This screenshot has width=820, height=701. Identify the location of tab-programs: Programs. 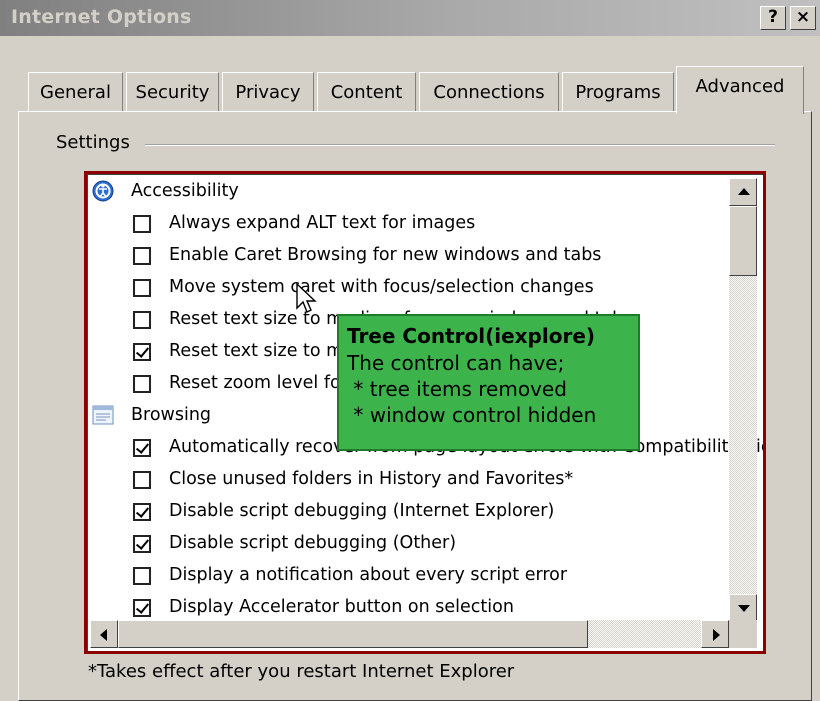
(618, 92).